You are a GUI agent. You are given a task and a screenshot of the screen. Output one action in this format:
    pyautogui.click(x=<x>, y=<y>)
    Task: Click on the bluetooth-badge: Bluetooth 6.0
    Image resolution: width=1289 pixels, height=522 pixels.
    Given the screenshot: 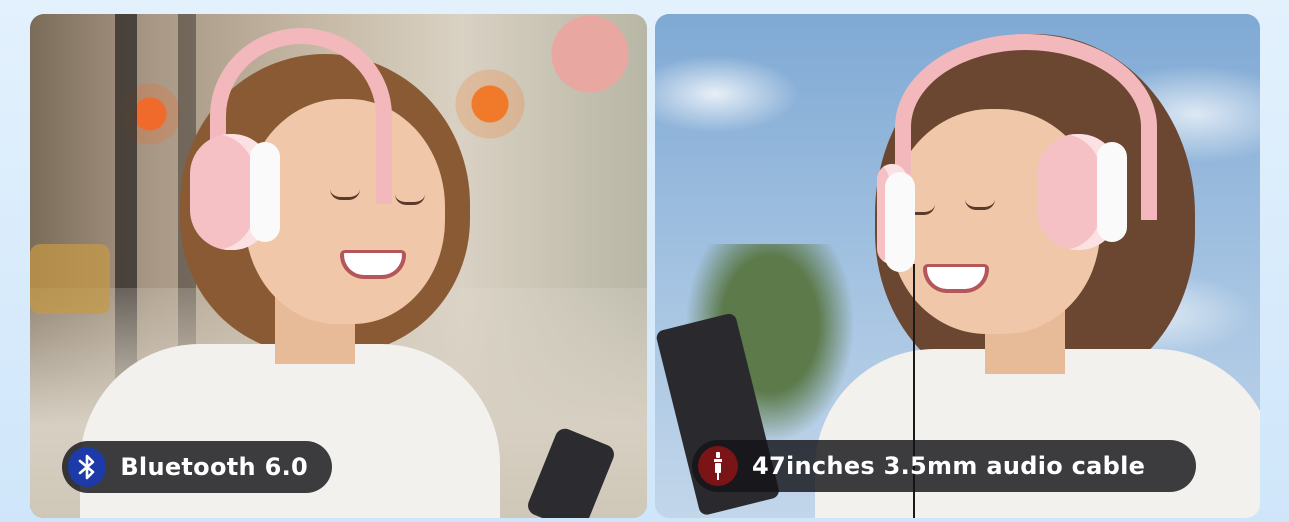 What is the action you would take?
    pyautogui.click(x=197, y=467)
    